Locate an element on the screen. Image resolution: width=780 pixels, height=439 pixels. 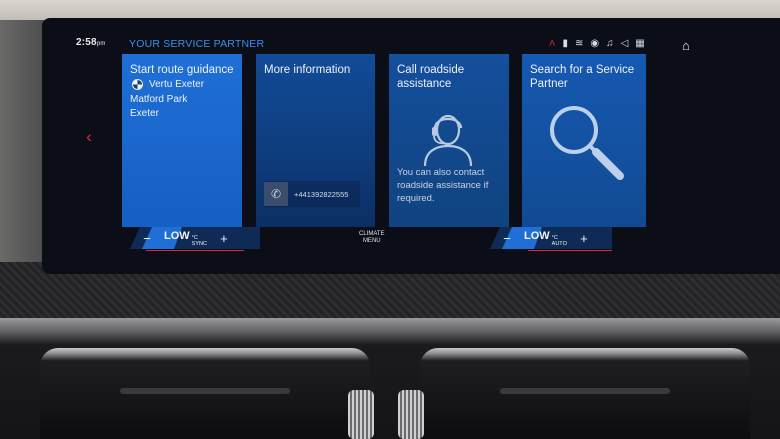
camera-icon: ◉ is located at coordinates (595, 43).